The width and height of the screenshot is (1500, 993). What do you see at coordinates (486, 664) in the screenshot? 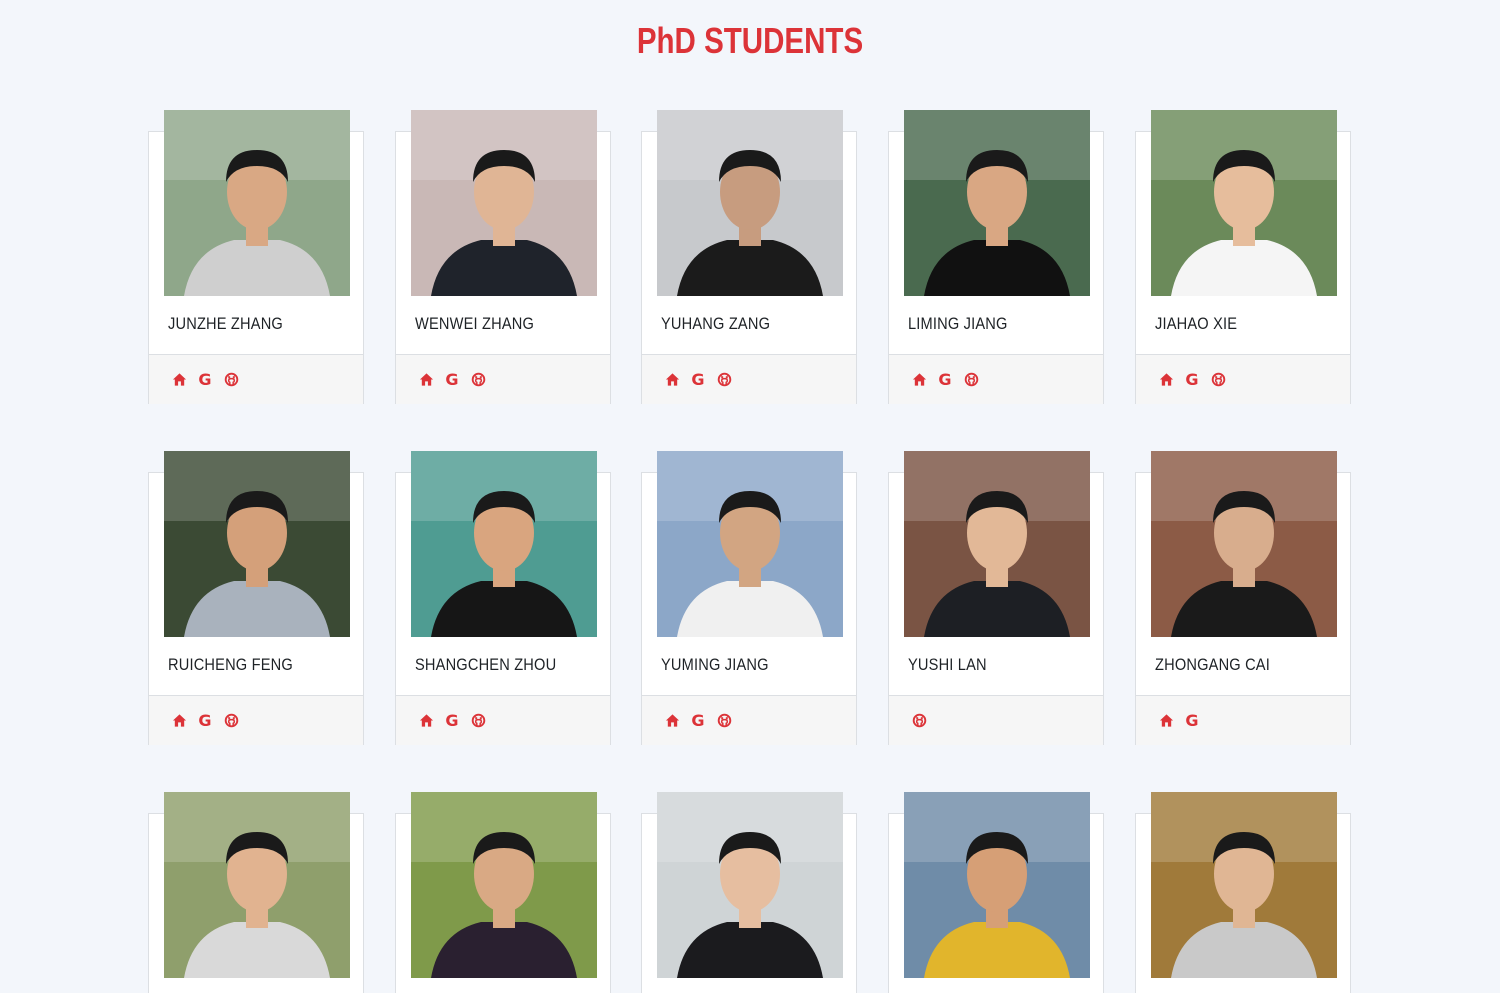
I see `student-name: SHANGCHEN ZHOU` at bounding box center [486, 664].